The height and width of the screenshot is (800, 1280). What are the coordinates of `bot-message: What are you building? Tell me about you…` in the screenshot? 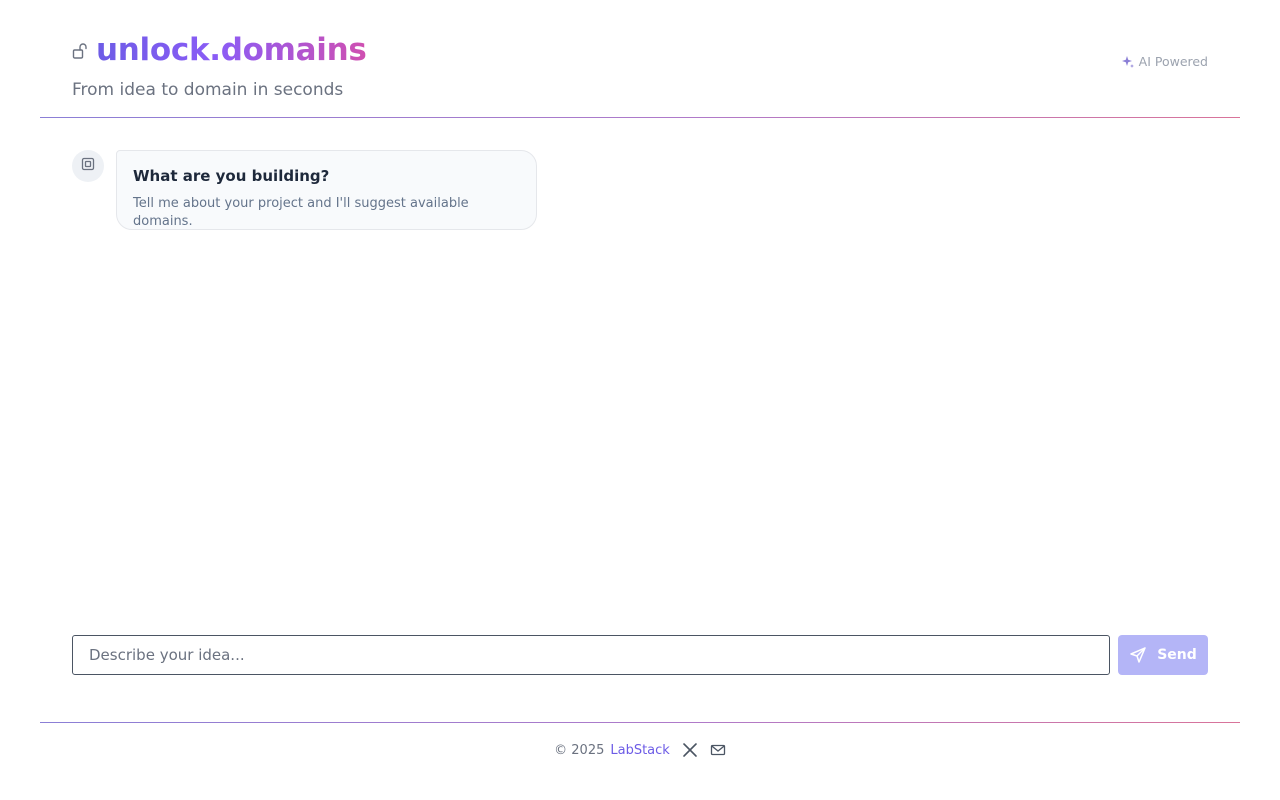 It's located at (304, 190).